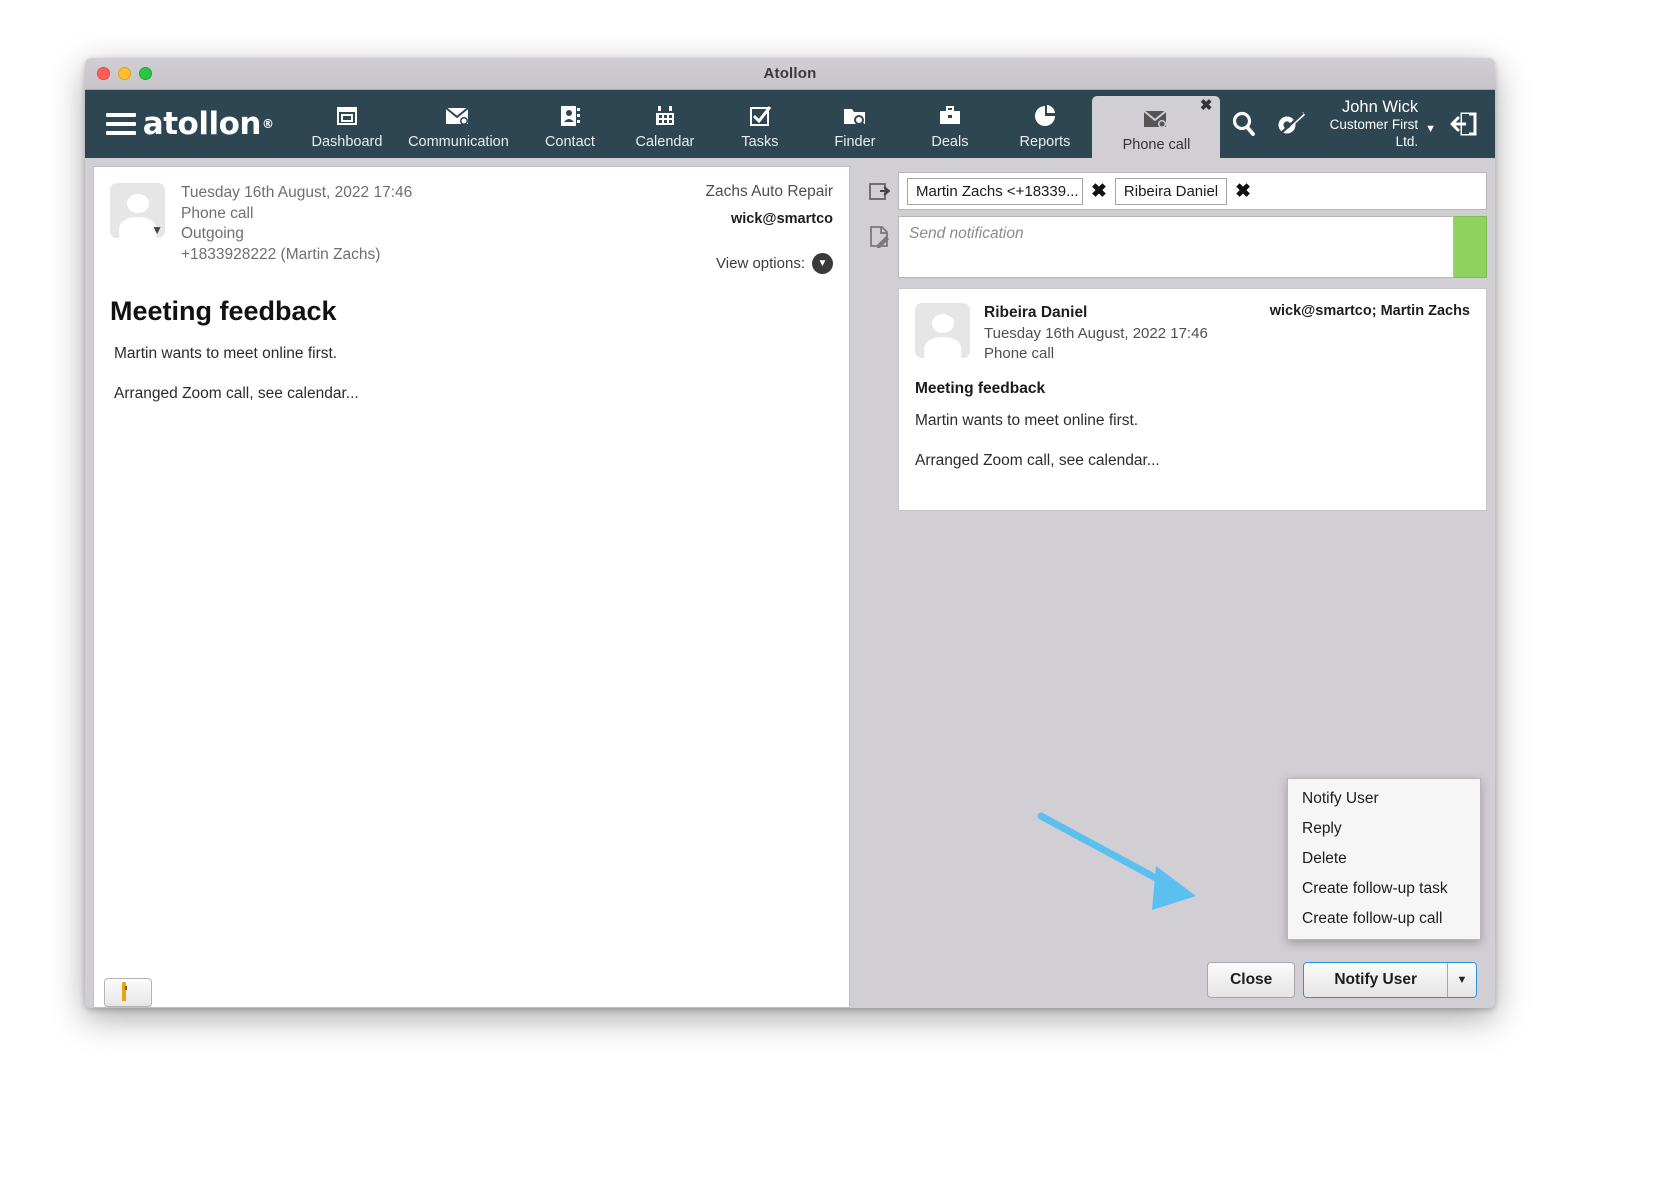 The image size is (1680, 1186). I want to click on avatar, so click(942, 330).